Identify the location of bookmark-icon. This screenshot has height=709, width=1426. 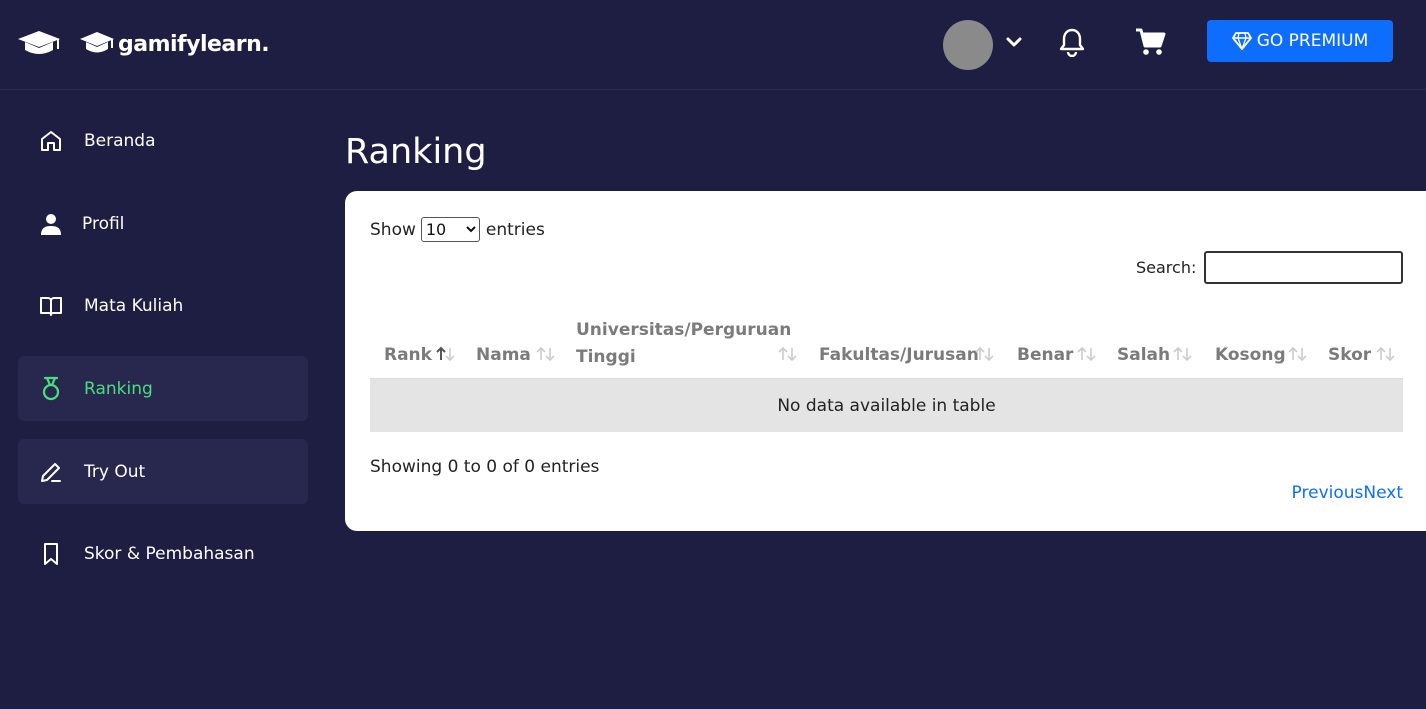
(51, 554).